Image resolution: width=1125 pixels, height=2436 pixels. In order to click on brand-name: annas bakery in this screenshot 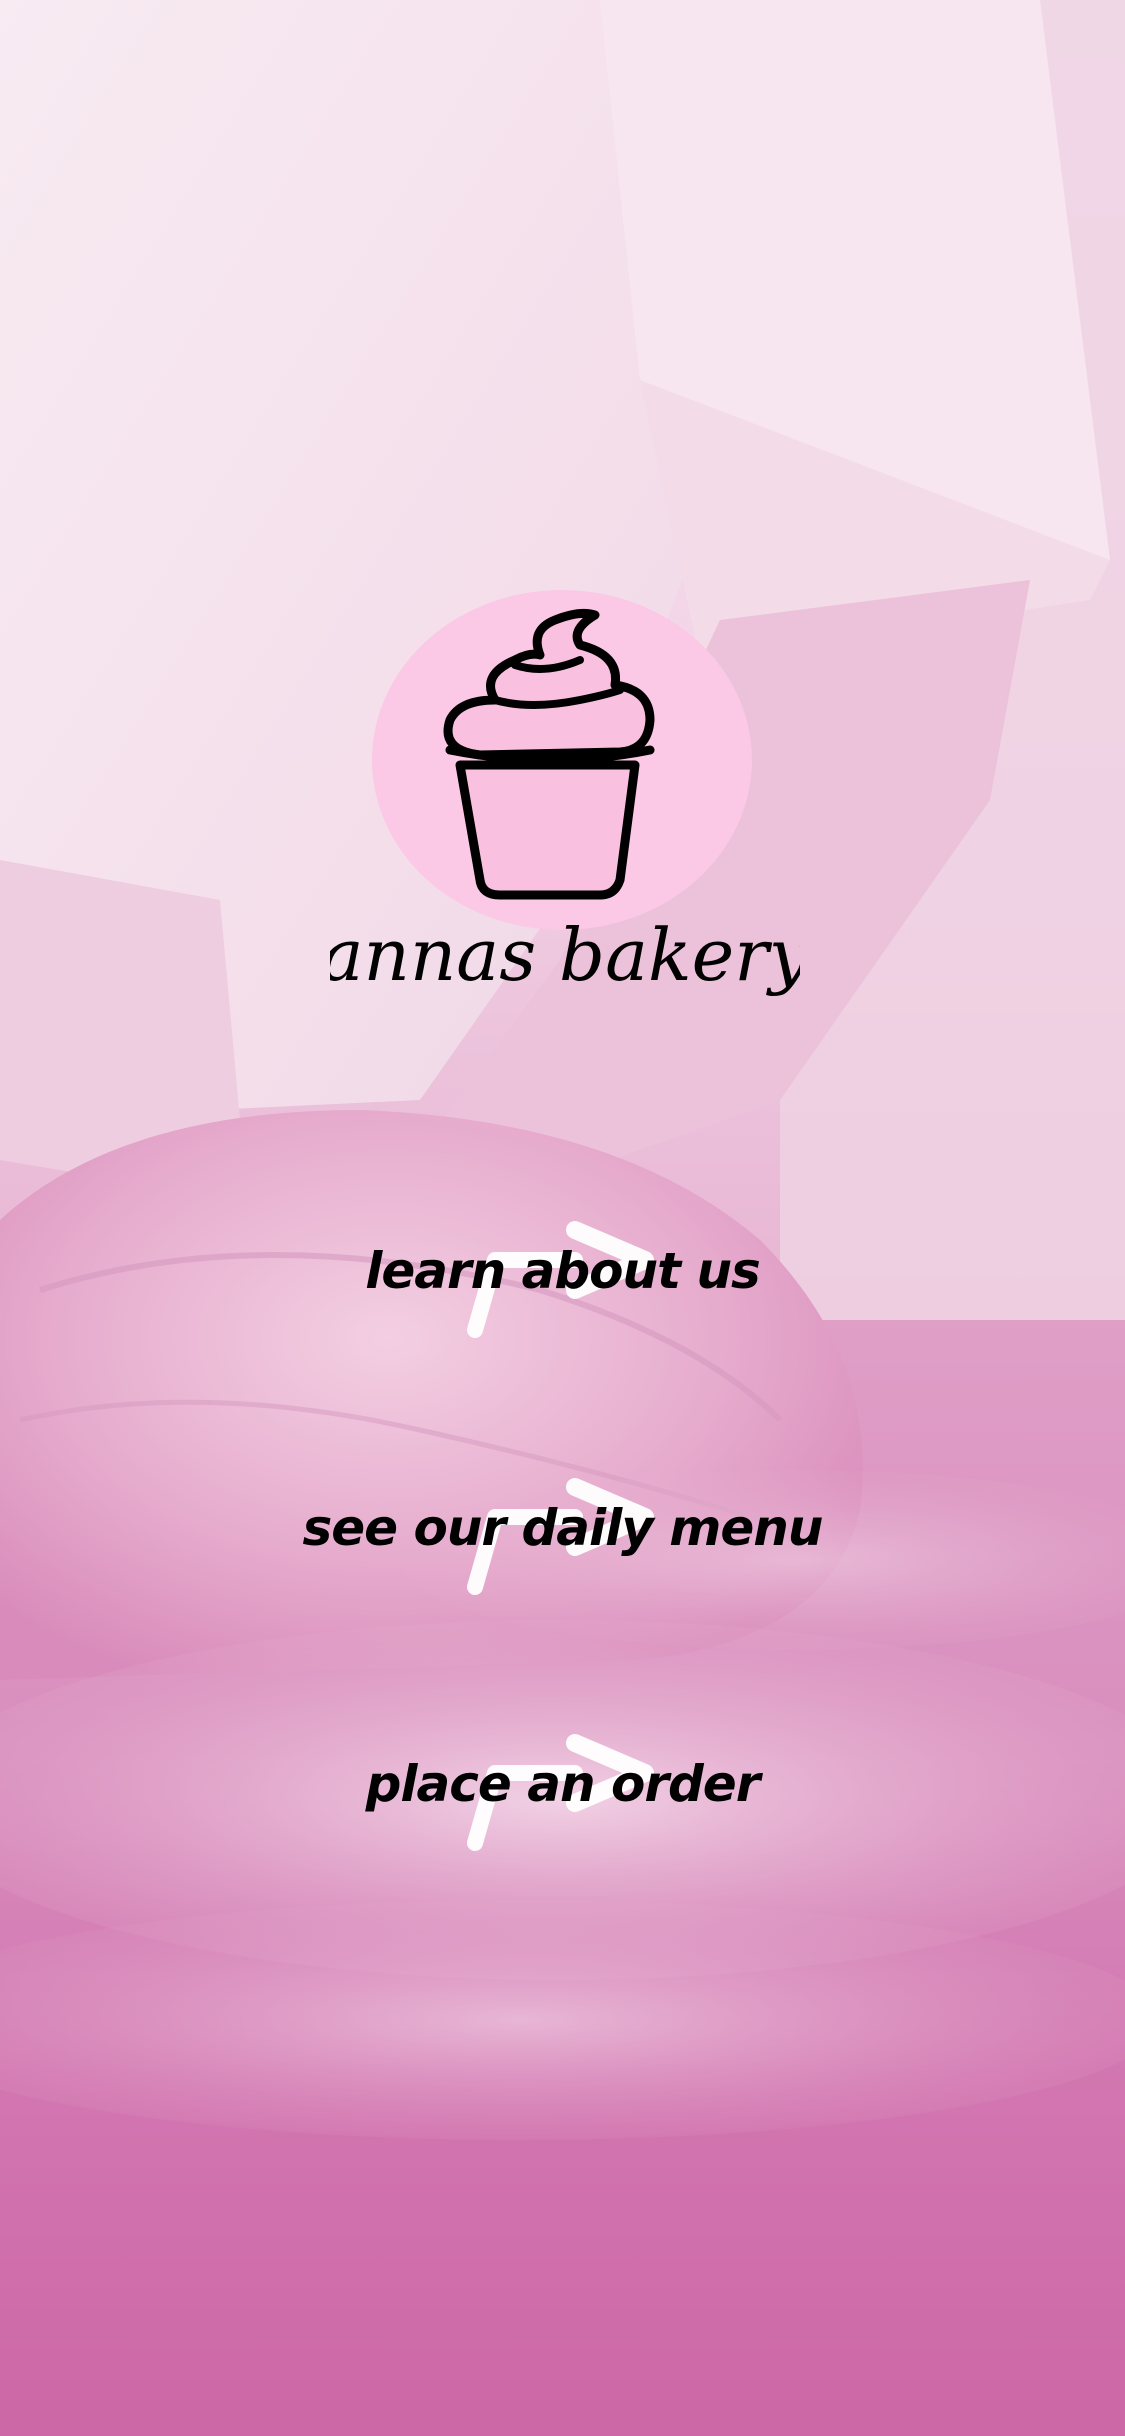, I will do `click(565, 955)`.